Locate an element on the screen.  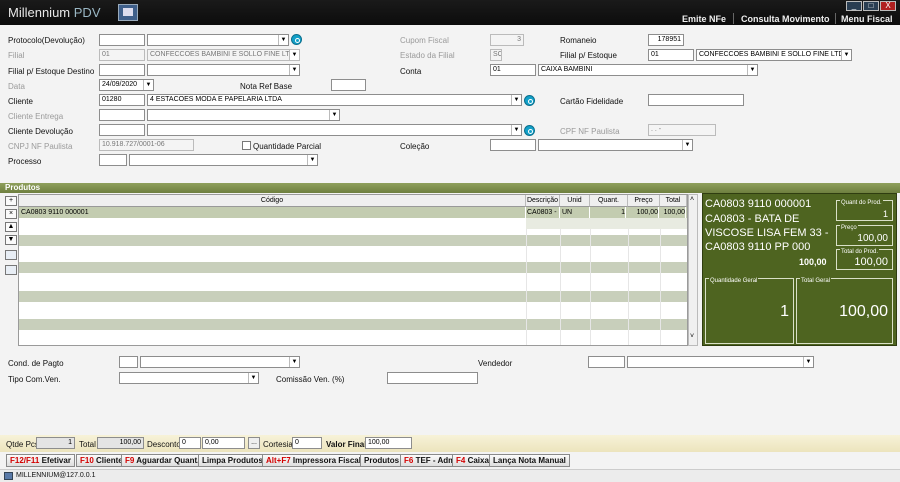
quantidade-geral-box: Quantidade Geral 1 is located at coordinates (749, 311).